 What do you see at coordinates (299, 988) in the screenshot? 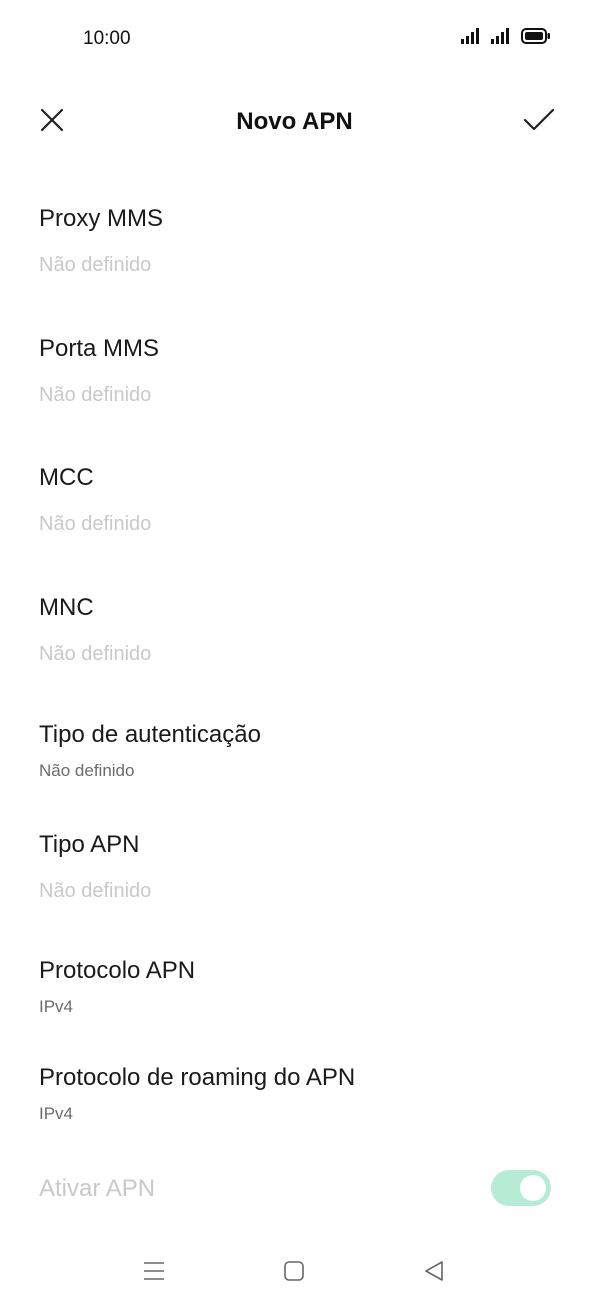
I see `field-protocolo-apn: Protocolo APN IPv4` at bounding box center [299, 988].